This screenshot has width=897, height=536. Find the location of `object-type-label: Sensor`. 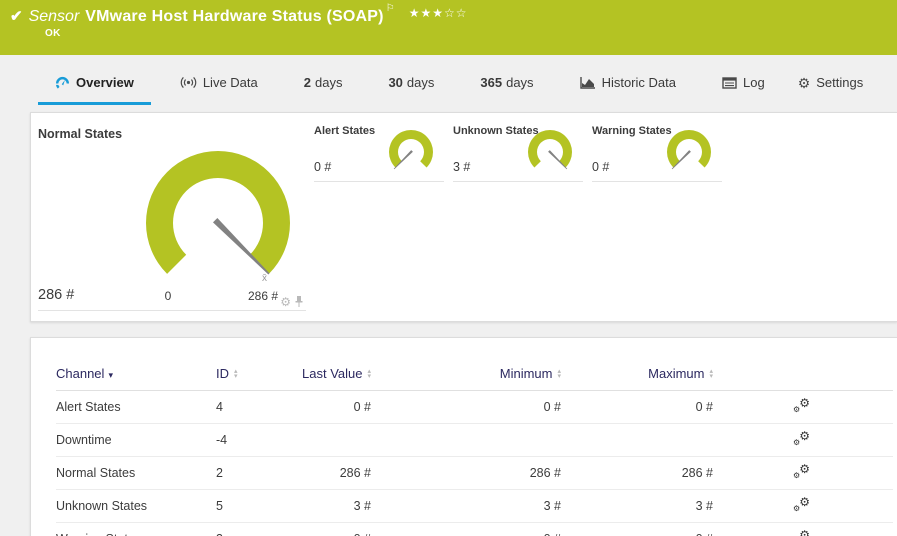

object-type-label: Sensor is located at coordinates (54, 16).